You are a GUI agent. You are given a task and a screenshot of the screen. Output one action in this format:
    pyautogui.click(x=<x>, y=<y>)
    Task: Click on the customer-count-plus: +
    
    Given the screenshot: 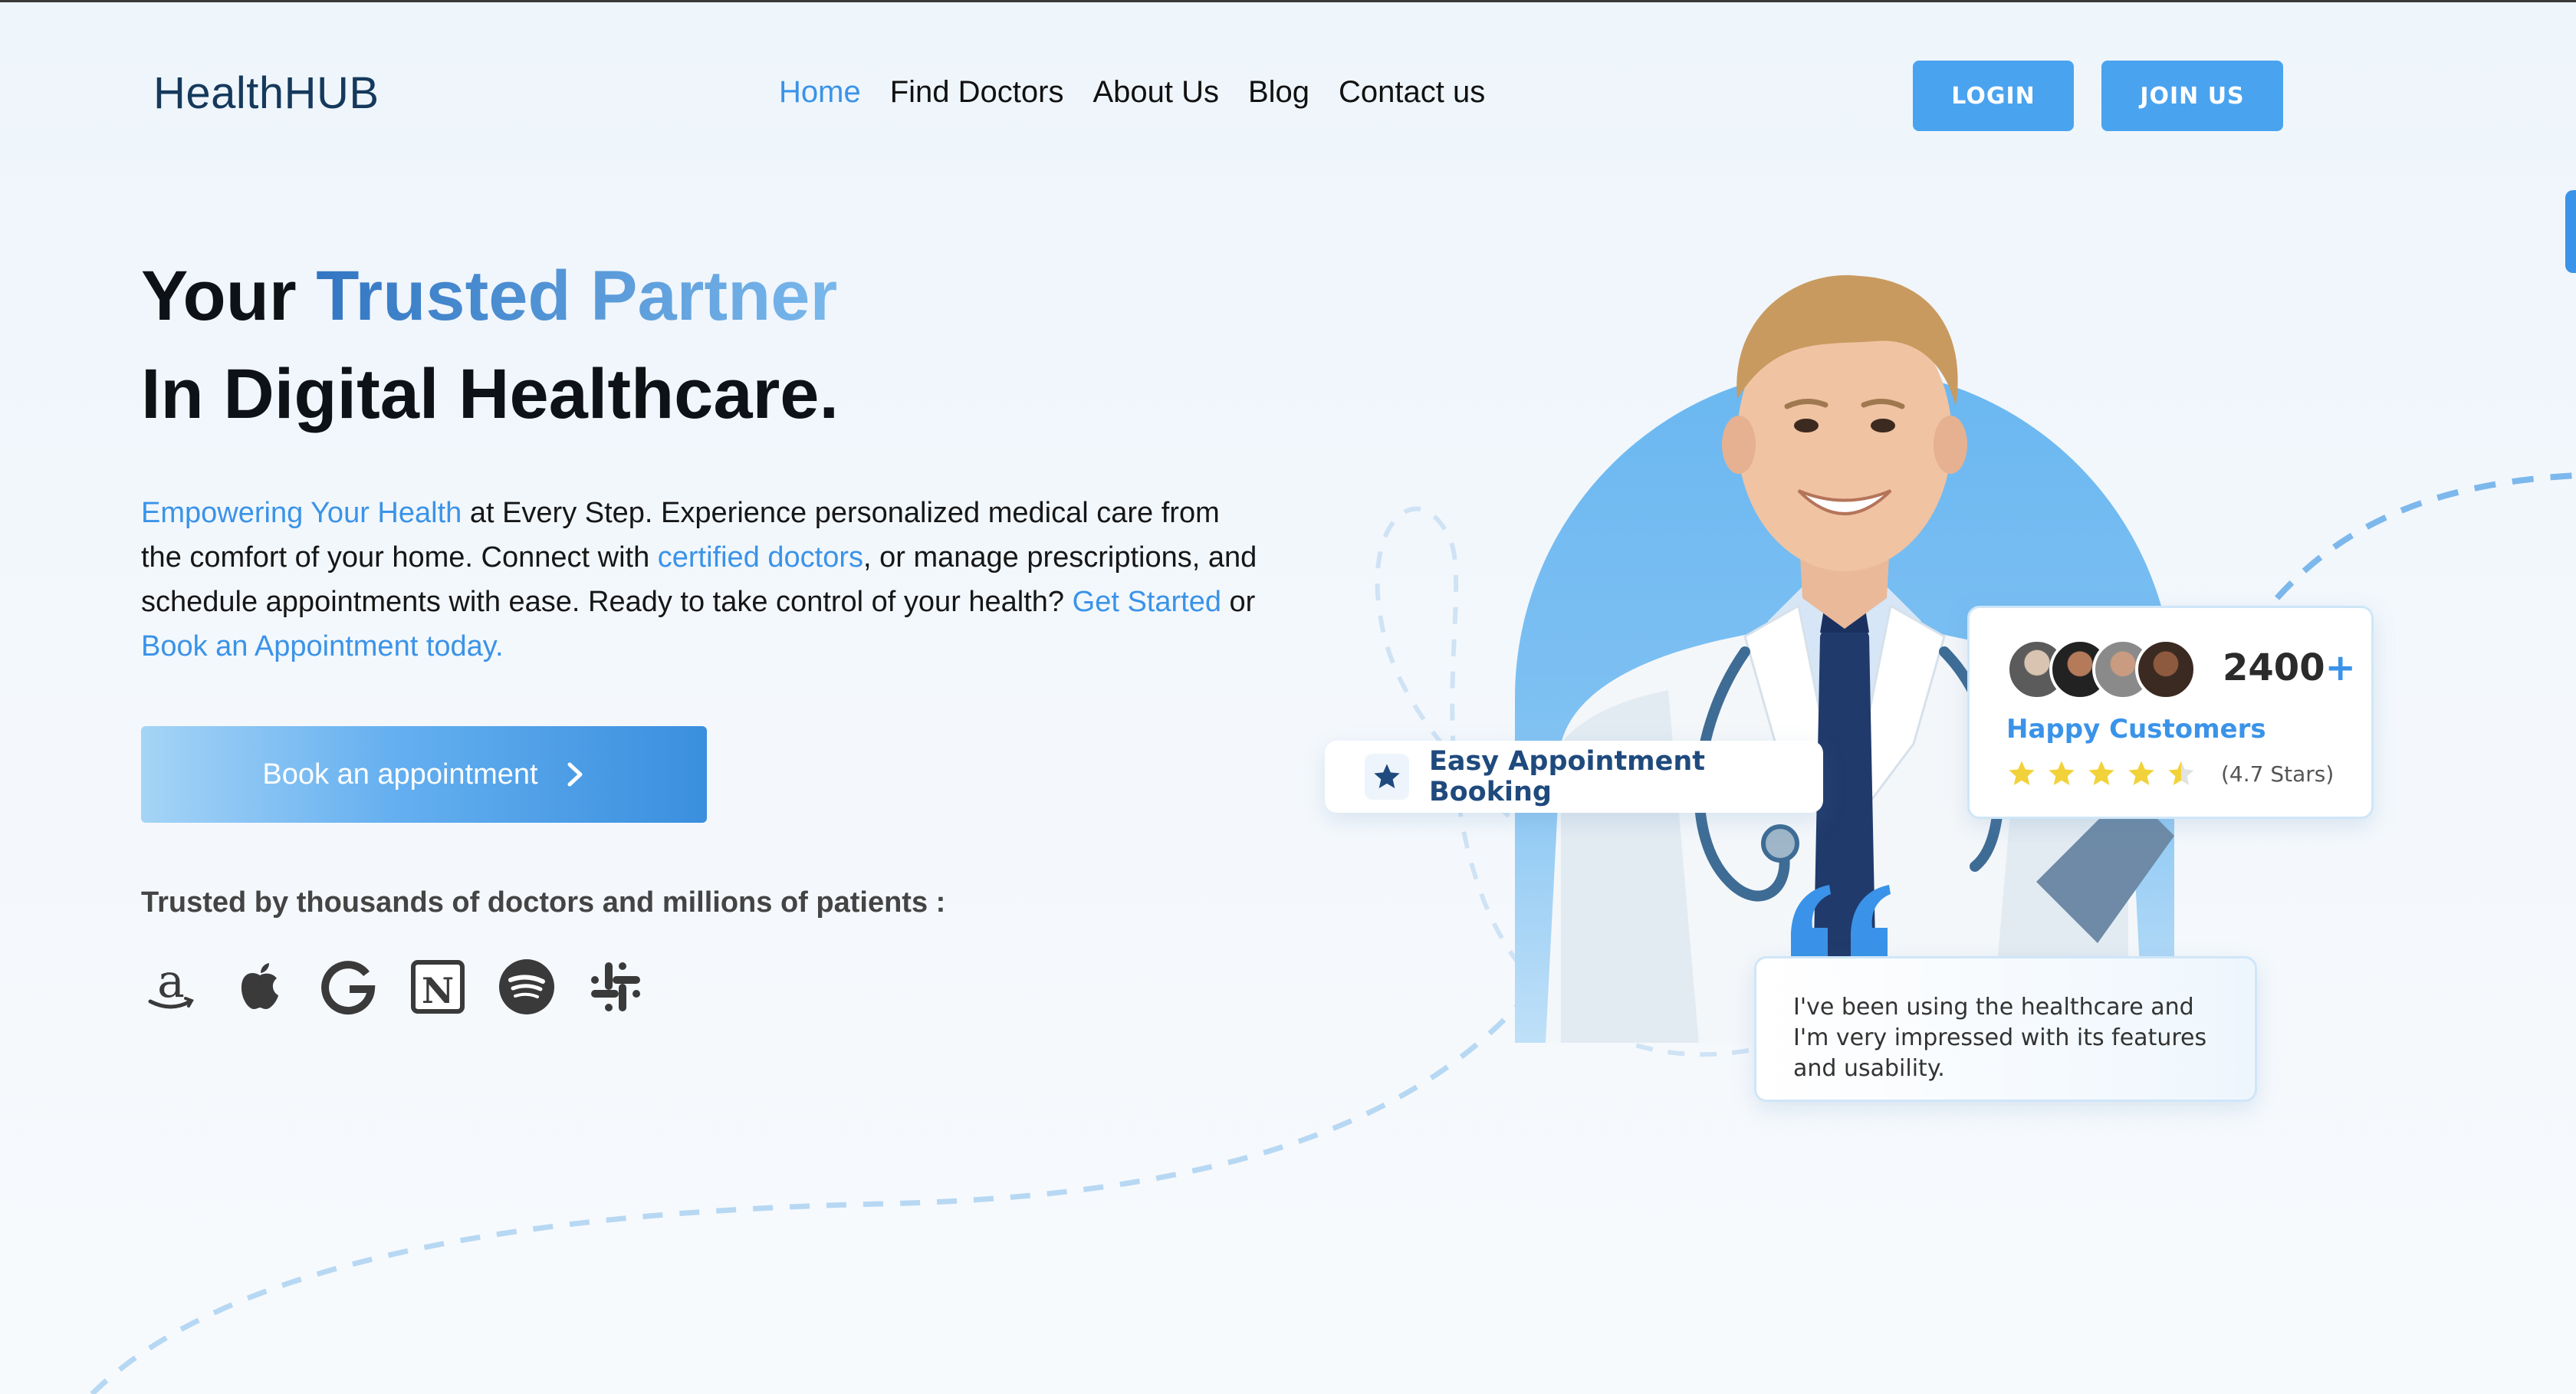 What is the action you would take?
    pyautogui.click(x=2341, y=667)
    